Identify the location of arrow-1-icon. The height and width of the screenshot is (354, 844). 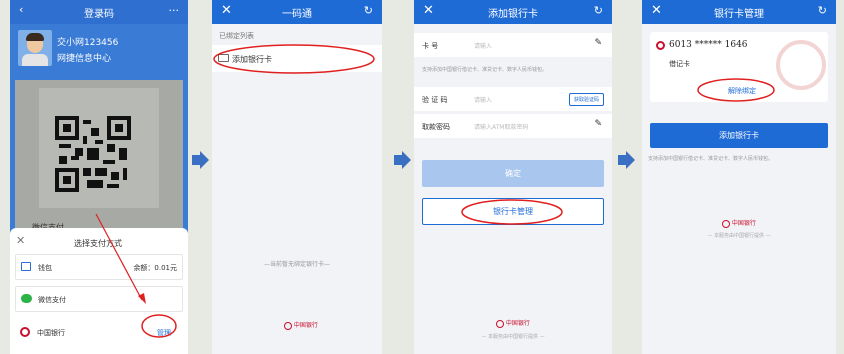
(200, 160).